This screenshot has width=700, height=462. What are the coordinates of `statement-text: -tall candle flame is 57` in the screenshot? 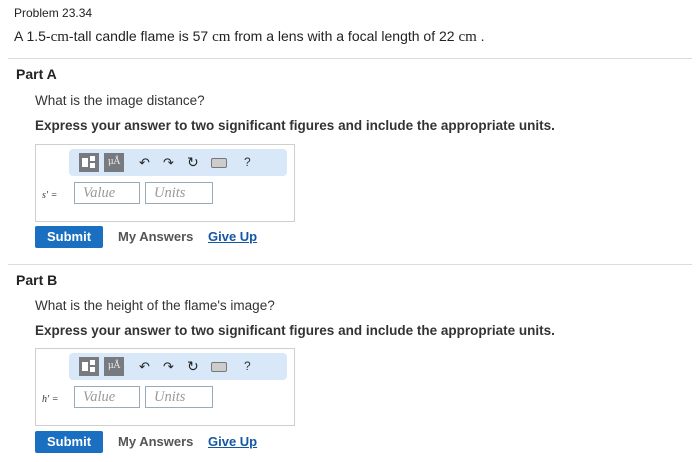 It's located at (140, 36).